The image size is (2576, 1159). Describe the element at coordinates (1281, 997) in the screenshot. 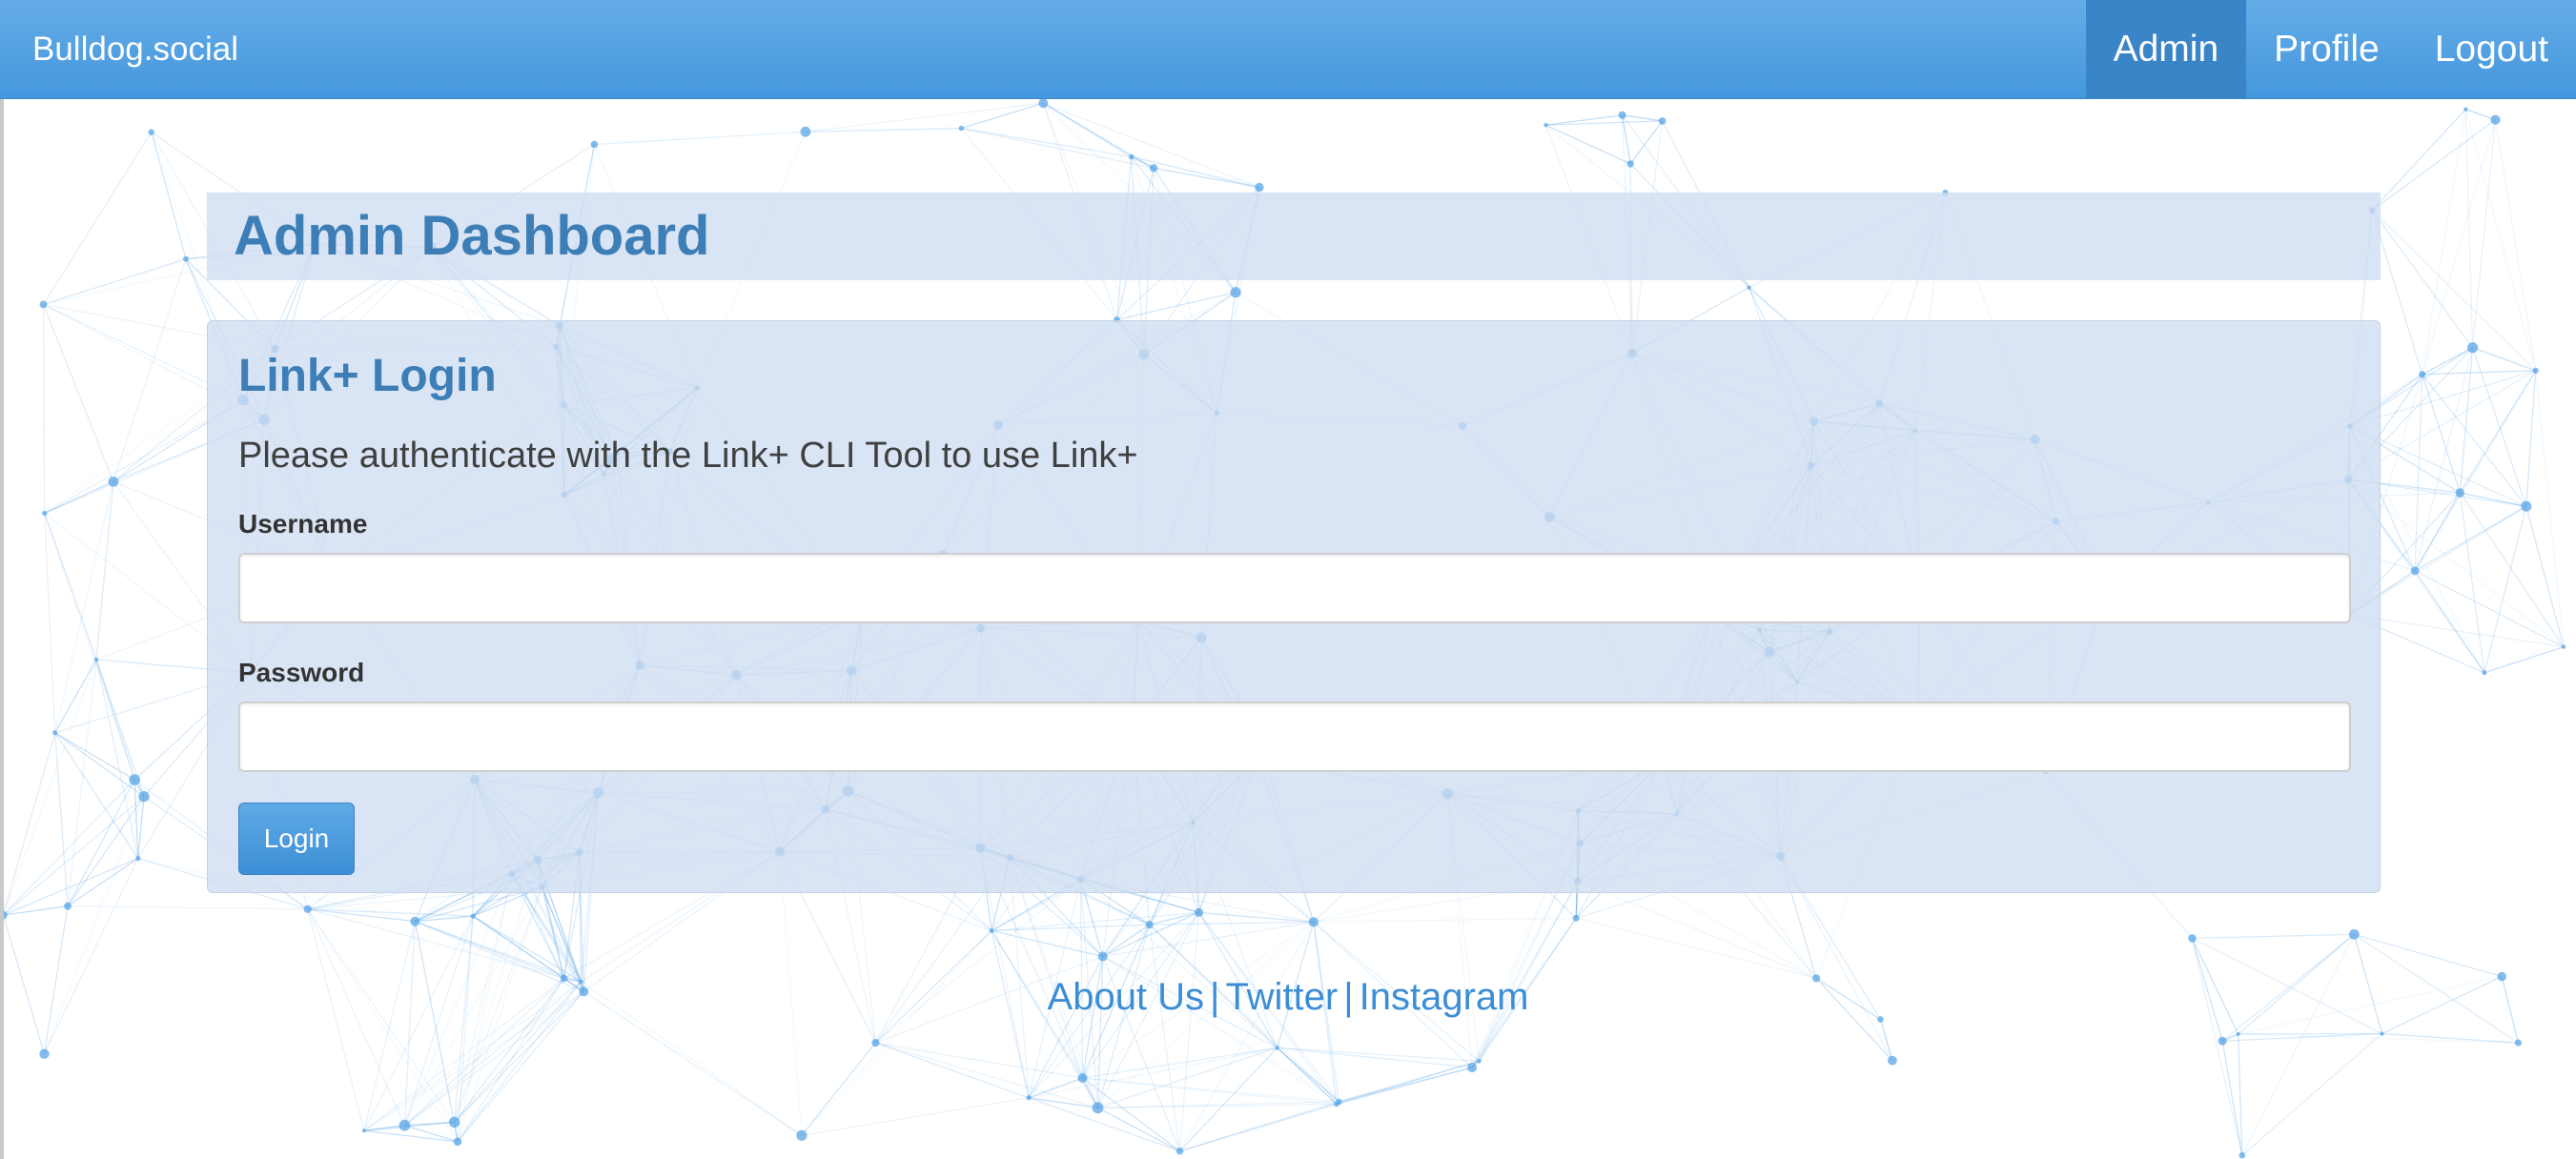

I see `footer-link-twitter: Twitter` at that location.